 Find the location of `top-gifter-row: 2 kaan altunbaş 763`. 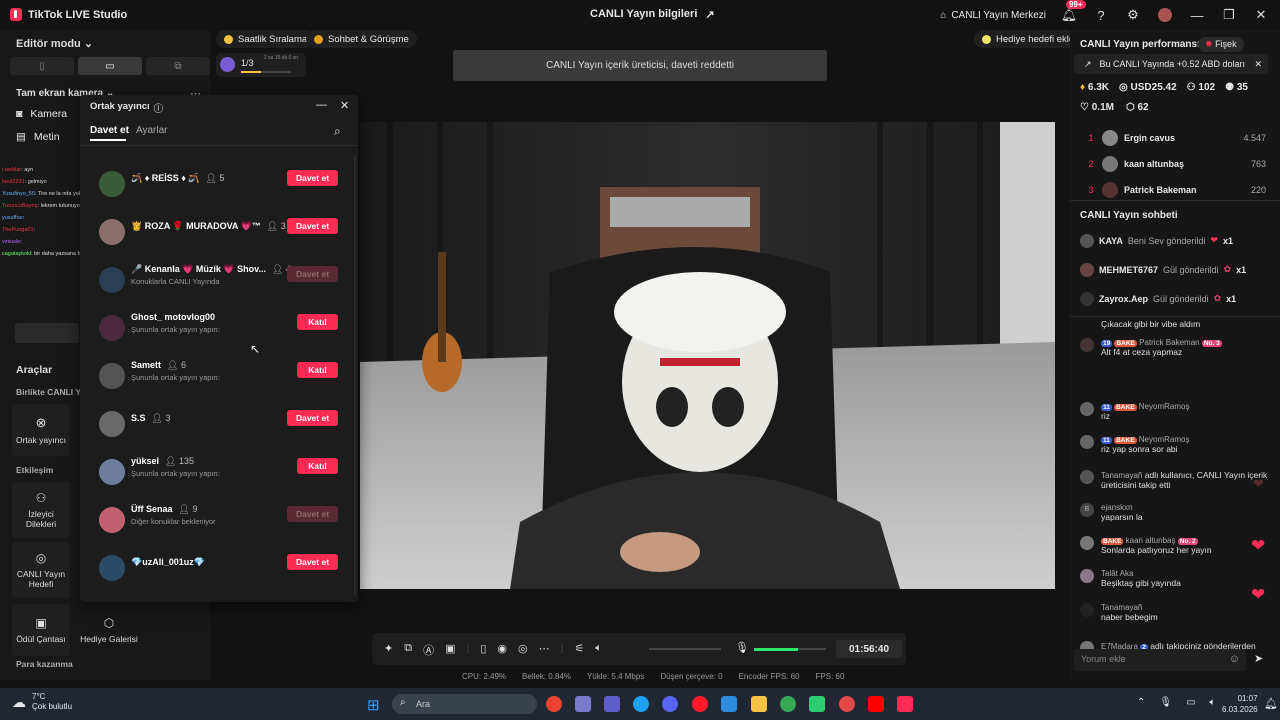

top-gifter-row: 2 kaan altunbaş 763 is located at coordinates (1173, 164).